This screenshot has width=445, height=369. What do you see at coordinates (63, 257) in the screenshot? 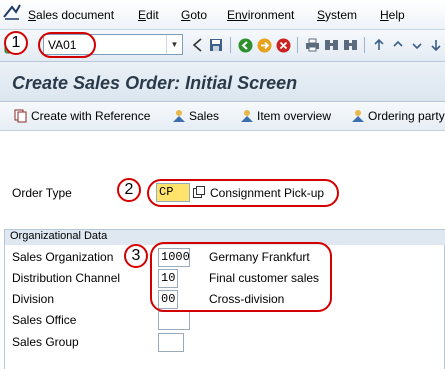
I see `sales-organization-label: Sales Organization` at bounding box center [63, 257].